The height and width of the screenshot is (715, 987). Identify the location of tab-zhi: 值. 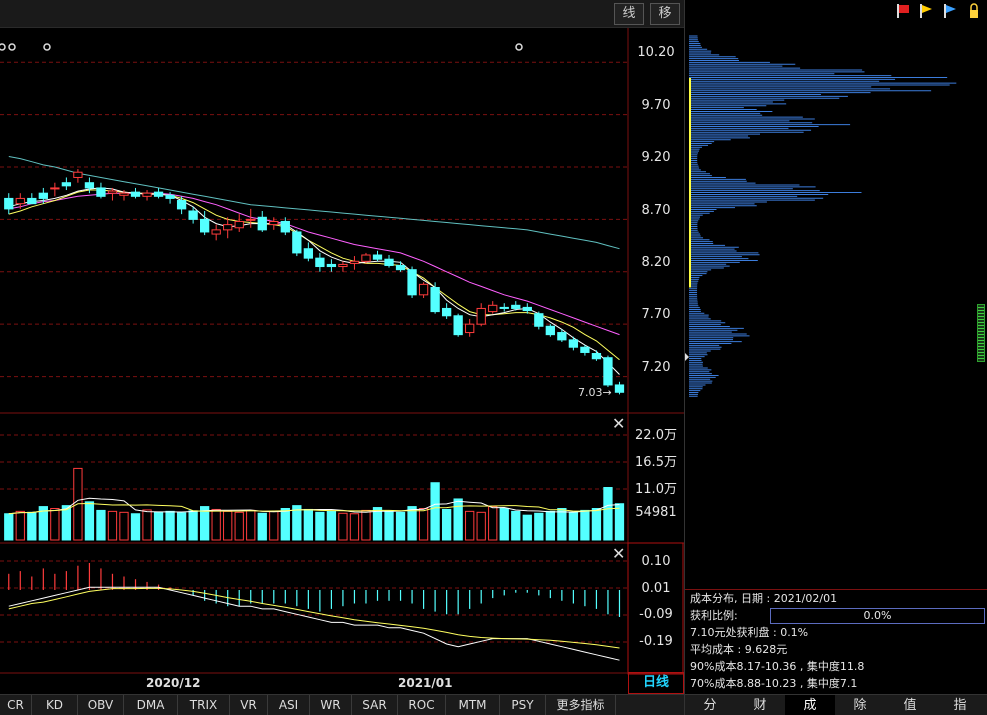
(910, 705).